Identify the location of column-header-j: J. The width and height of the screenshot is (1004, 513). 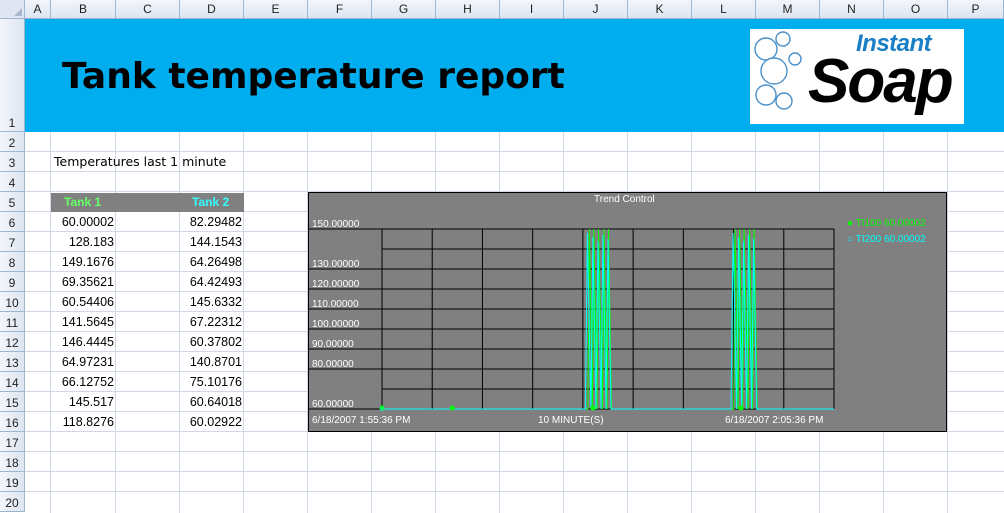
(596, 9).